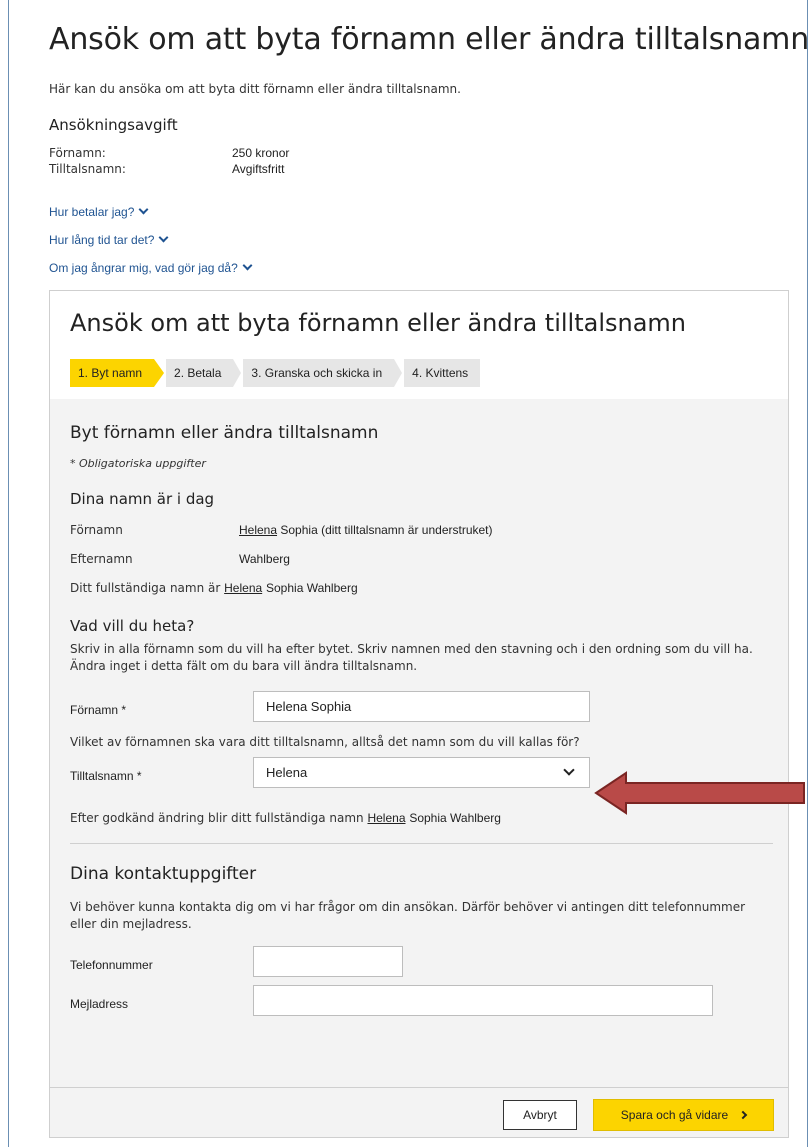 Image resolution: width=810 pixels, height=1147 pixels. I want to click on accordion-payment: Hur betalar jag?, so click(99, 211).